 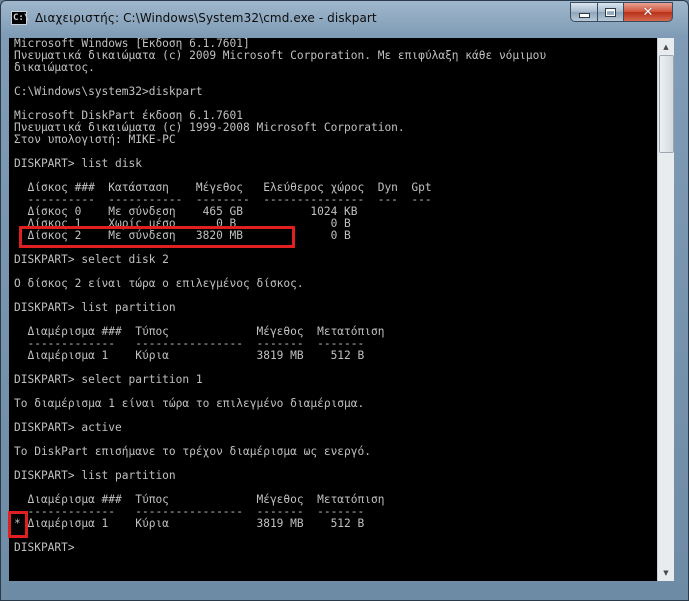 What do you see at coordinates (666, 104) in the screenshot?
I see `scroll-thumb` at bounding box center [666, 104].